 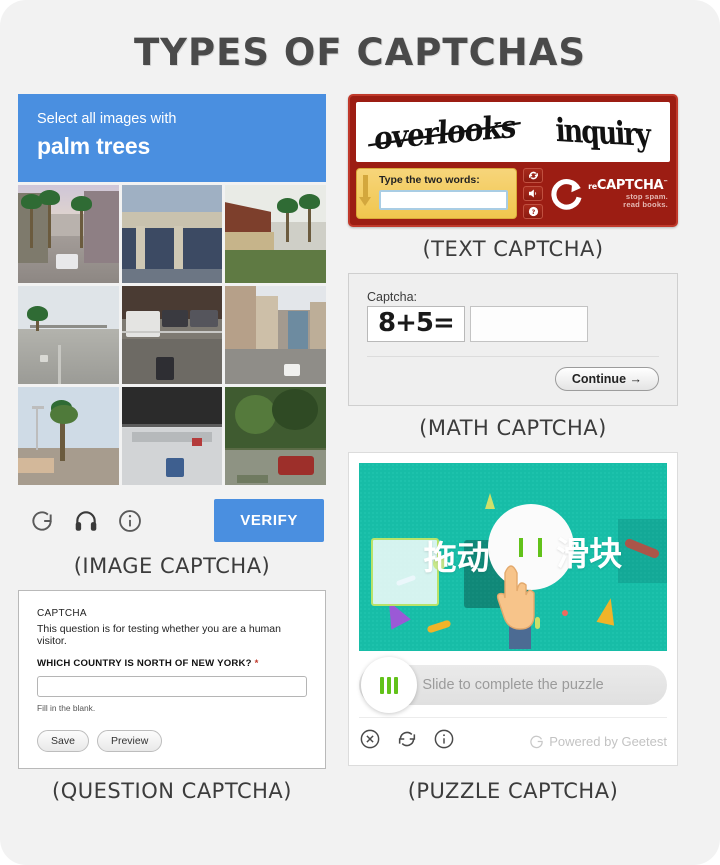 What do you see at coordinates (172, 686) in the screenshot?
I see `question-answer-input` at bounding box center [172, 686].